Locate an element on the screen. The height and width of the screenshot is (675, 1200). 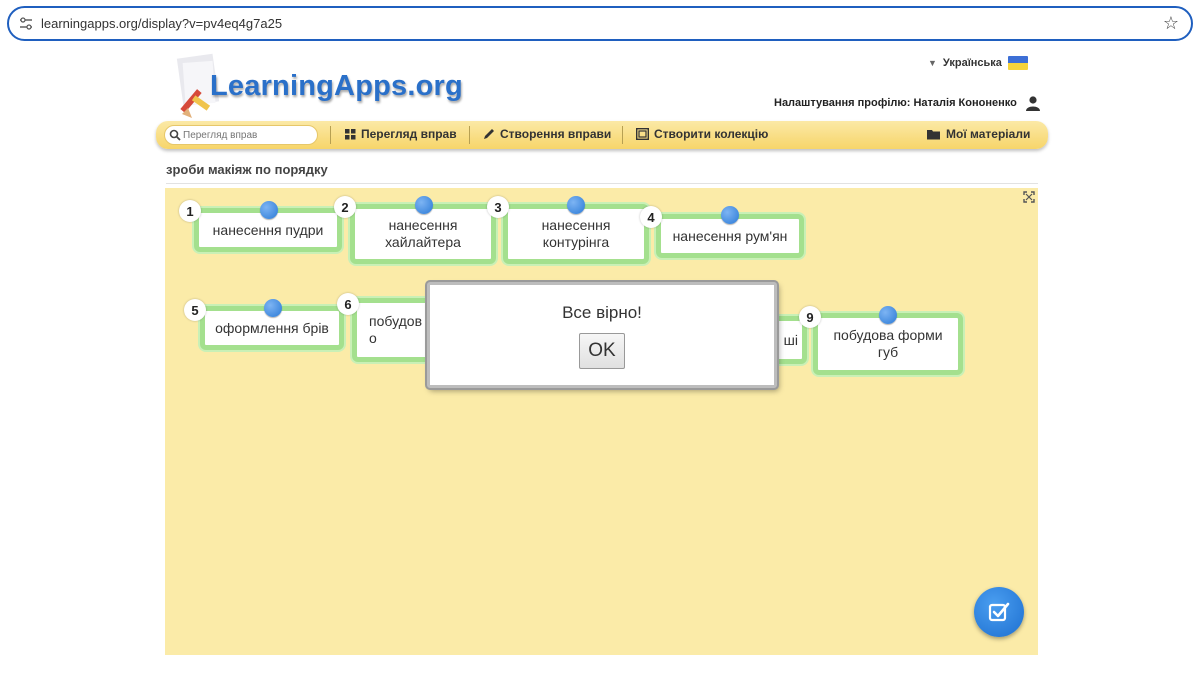
card-number: 1 is located at coordinates (190, 211).